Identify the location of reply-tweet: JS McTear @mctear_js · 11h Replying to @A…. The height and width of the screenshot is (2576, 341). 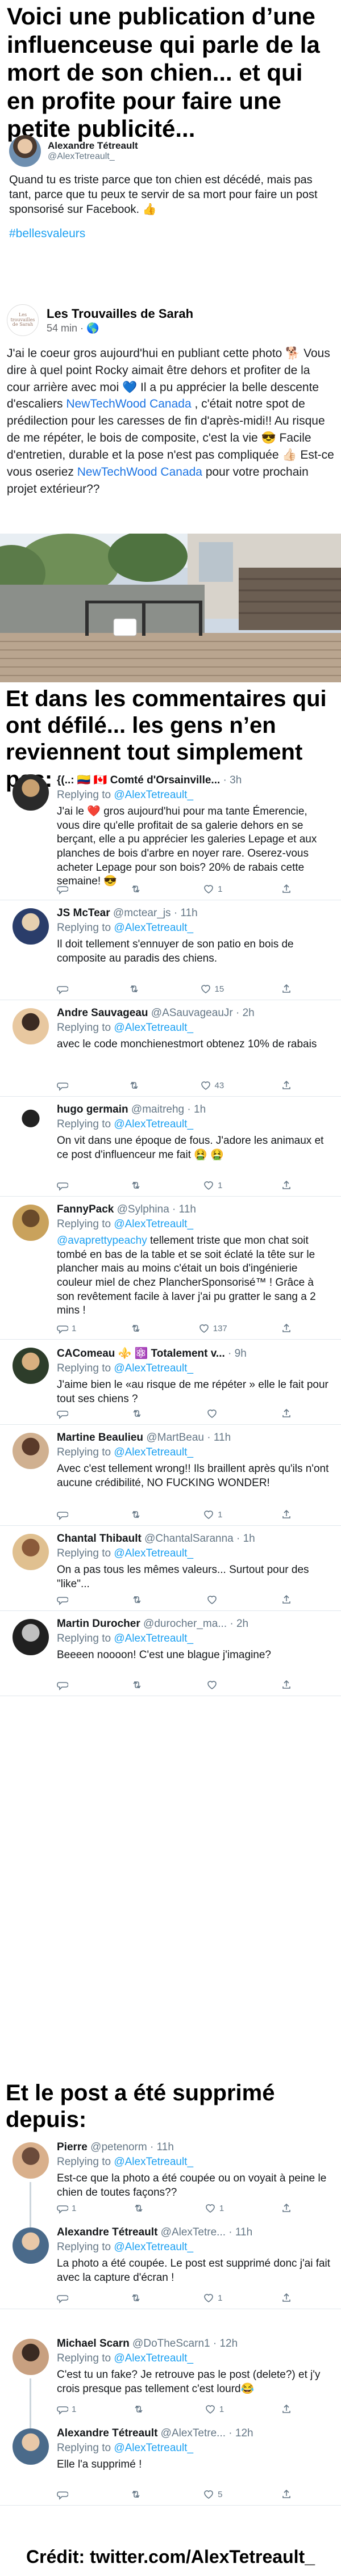
(170, 950).